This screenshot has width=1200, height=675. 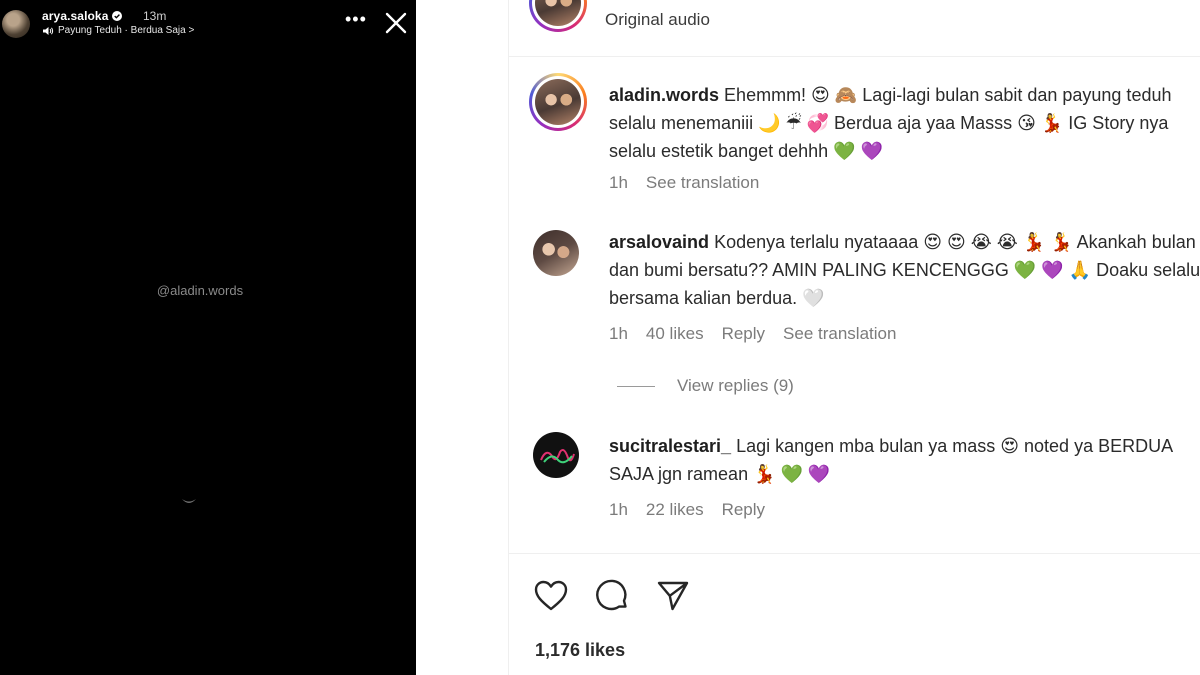 I want to click on story-username-text: arya.saloka, so click(x=75, y=16).